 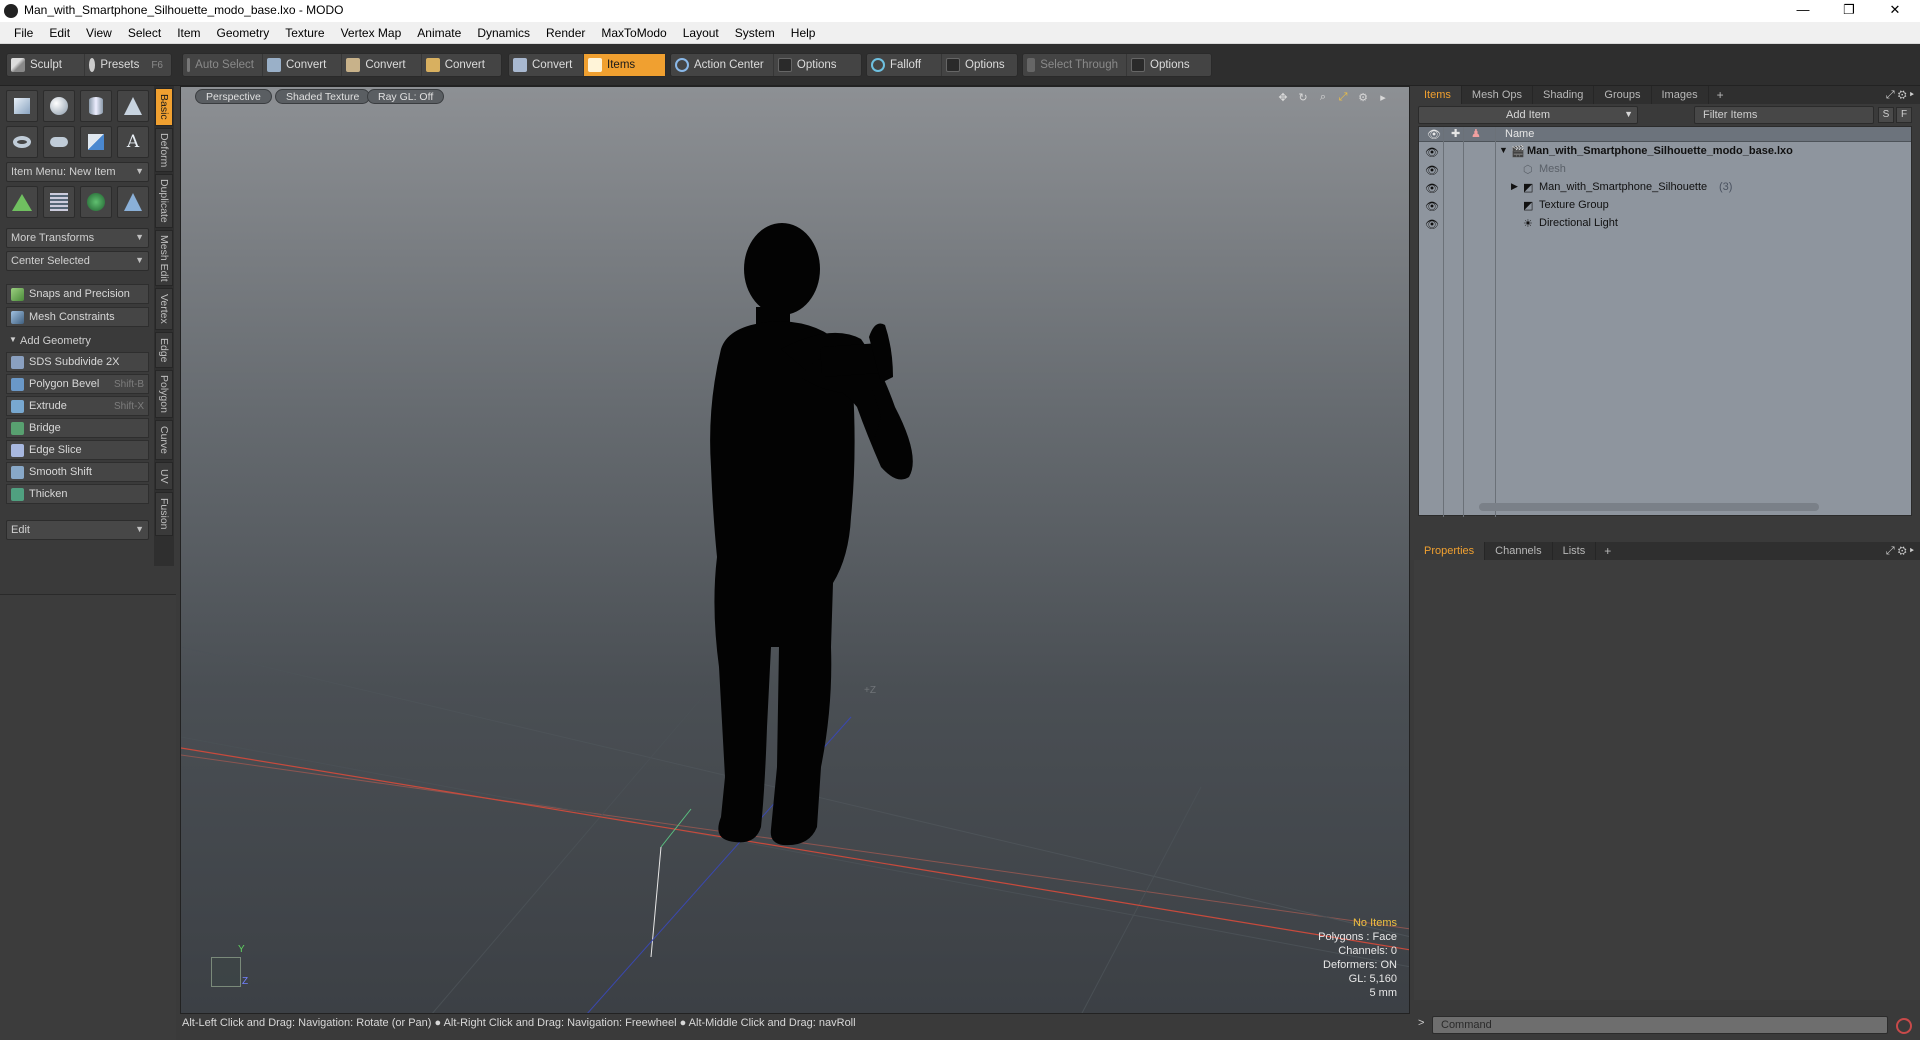 What do you see at coordinates (1514, 186) in the screenshot?
I see `expand-triangle-icon: ▶` at bounding box center [1514, 186].